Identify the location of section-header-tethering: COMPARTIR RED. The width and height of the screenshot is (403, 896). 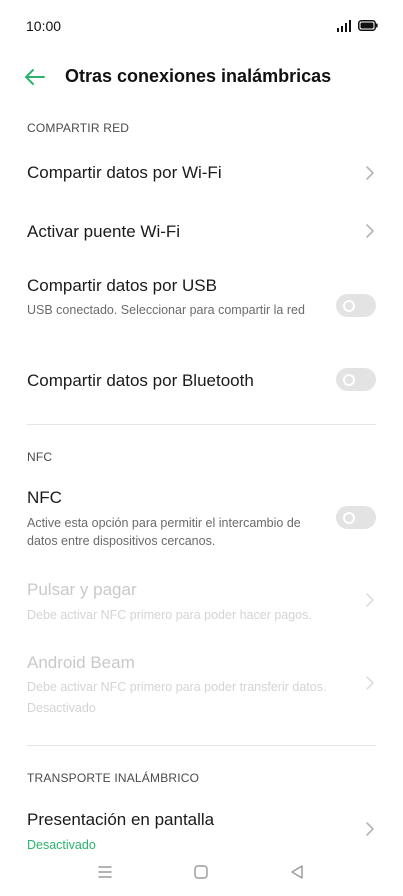
(78, 128).